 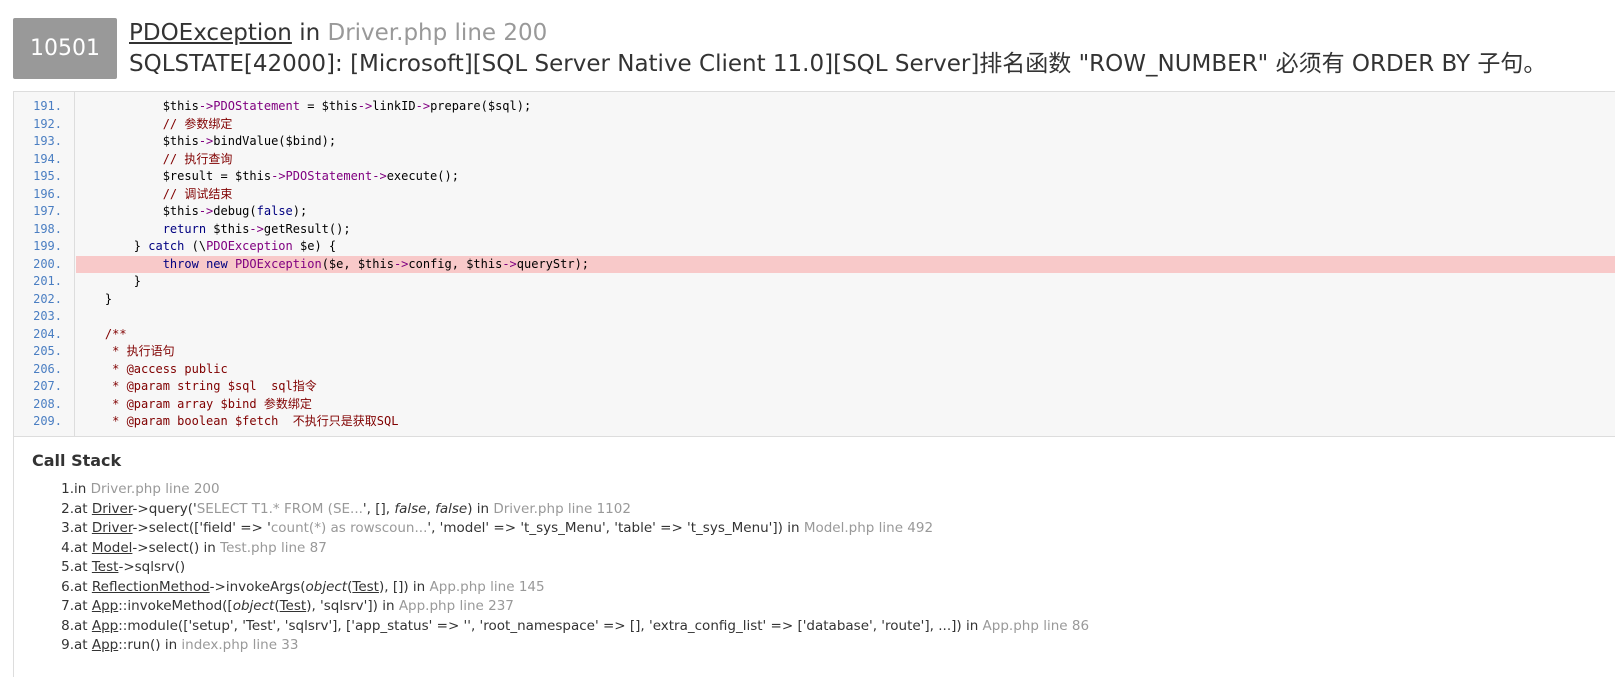 What do you see at coordinates (47, 421) in the screenshot?
I see `line-number: 209.` at bounding box center [47, 421].